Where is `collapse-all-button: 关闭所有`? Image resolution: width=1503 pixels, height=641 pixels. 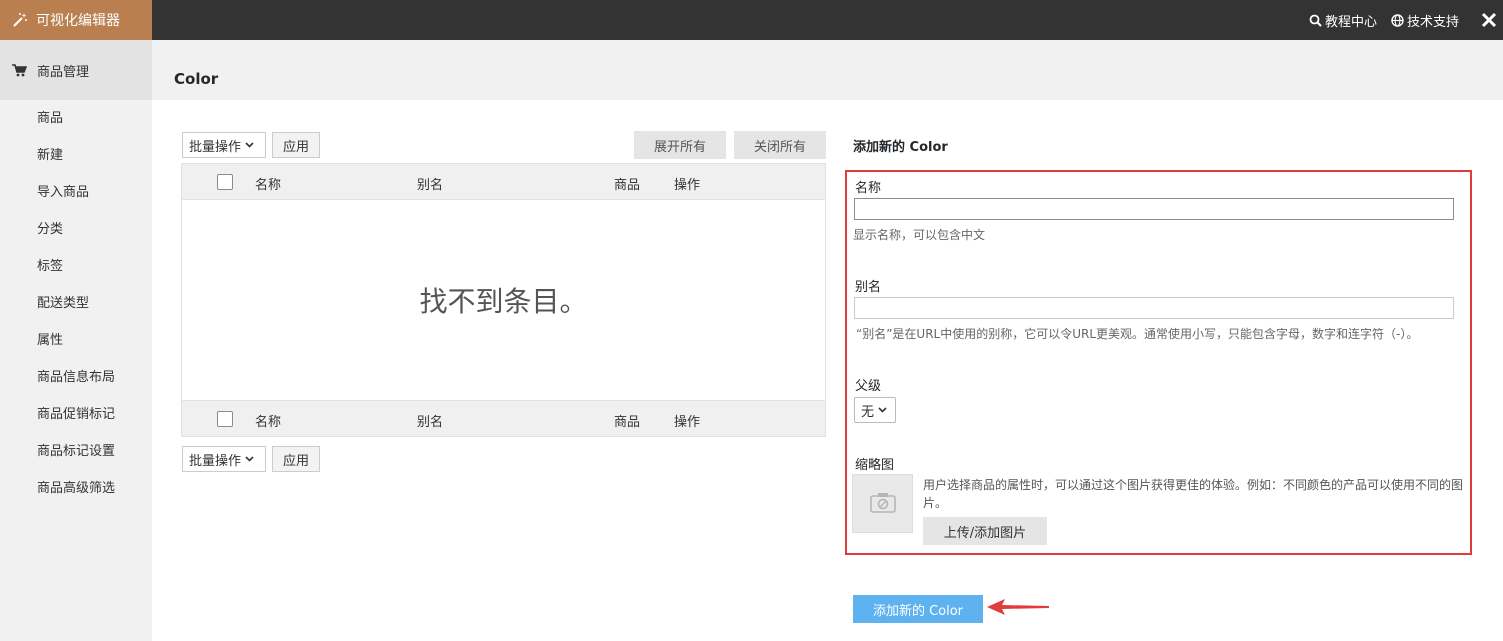
collapse-all-button: 关闭所有 is located at coordinates (780, 145).